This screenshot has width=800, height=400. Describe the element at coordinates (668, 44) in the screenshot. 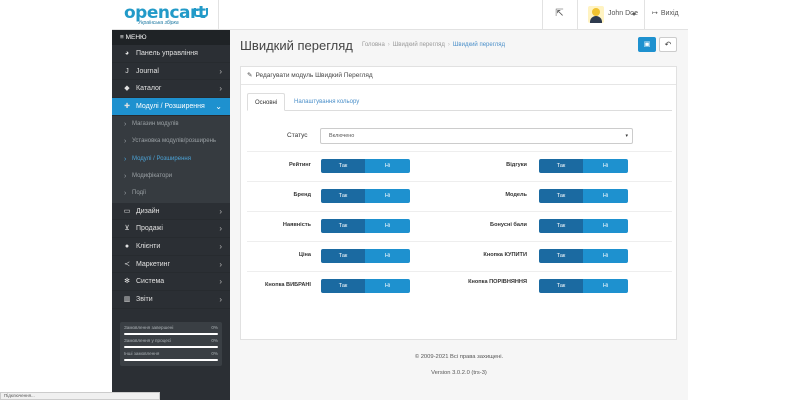

I see `back-button: ↶` at that location.